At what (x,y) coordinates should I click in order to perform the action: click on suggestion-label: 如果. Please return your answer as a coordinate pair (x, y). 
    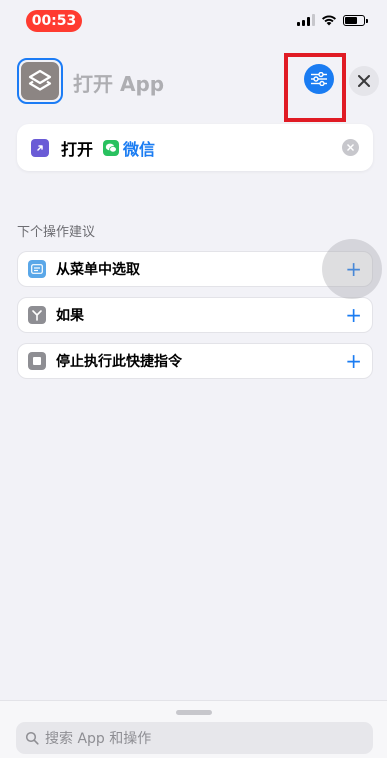
    Looking at the image, I should click on (70, 316).